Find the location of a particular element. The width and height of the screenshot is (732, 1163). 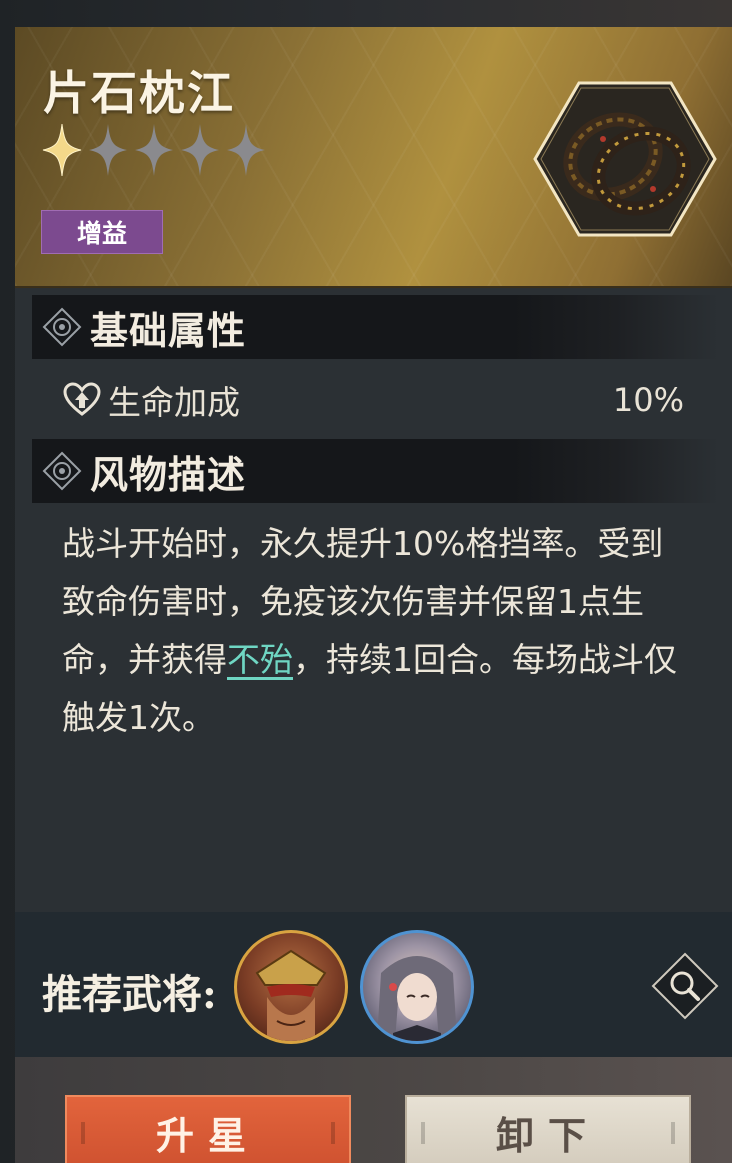

heart-up-icon is located at coordinates (82, 399).